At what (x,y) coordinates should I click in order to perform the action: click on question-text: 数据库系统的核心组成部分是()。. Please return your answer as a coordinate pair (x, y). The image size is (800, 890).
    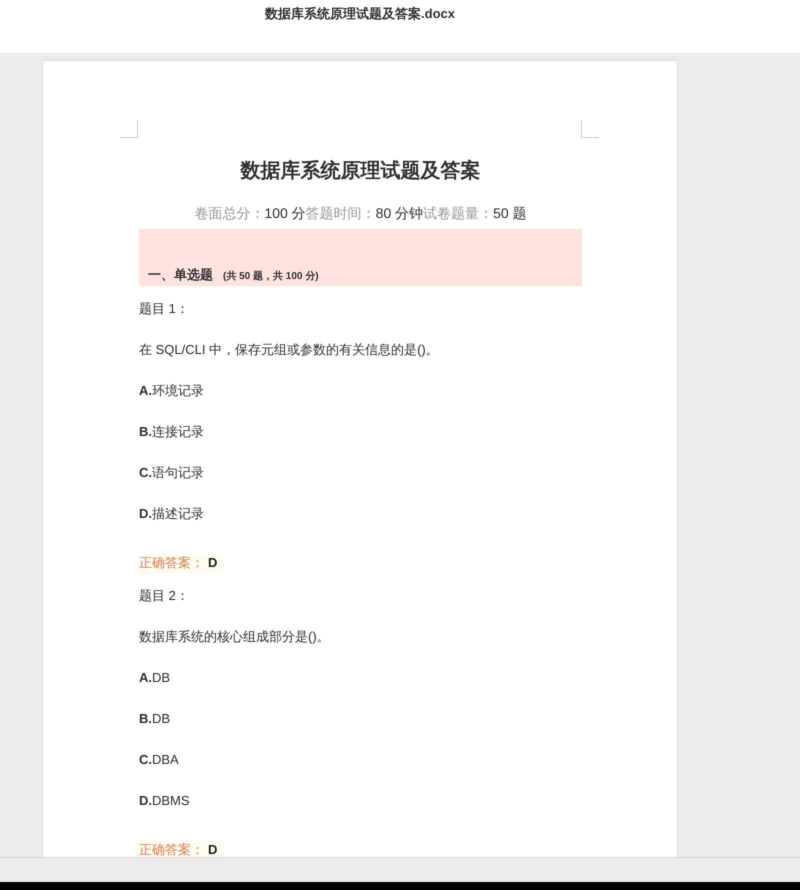
    Looking at the image, I should click on (235, 637).